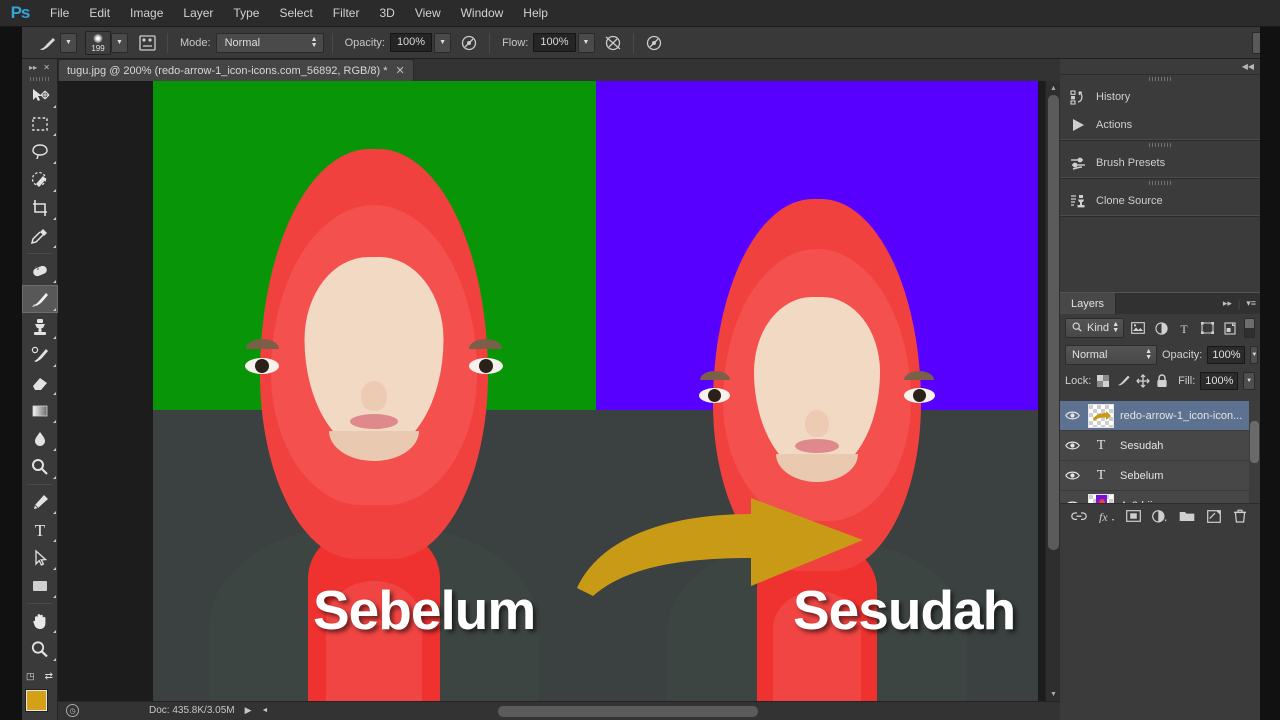 The width and height of the screenshot is (1280, 720). Describe the element at coordinates (146, 13) in the screenshot. I see `menu-image: Image` at that location.